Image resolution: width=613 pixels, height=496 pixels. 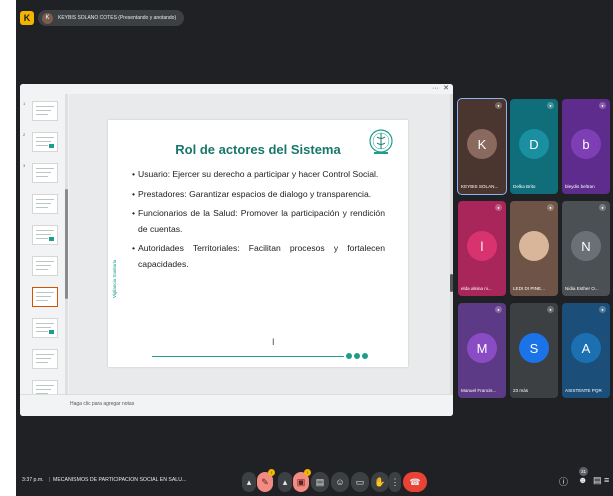 I want to click on info-icon: ⓘ, so click(x=563, y=481).